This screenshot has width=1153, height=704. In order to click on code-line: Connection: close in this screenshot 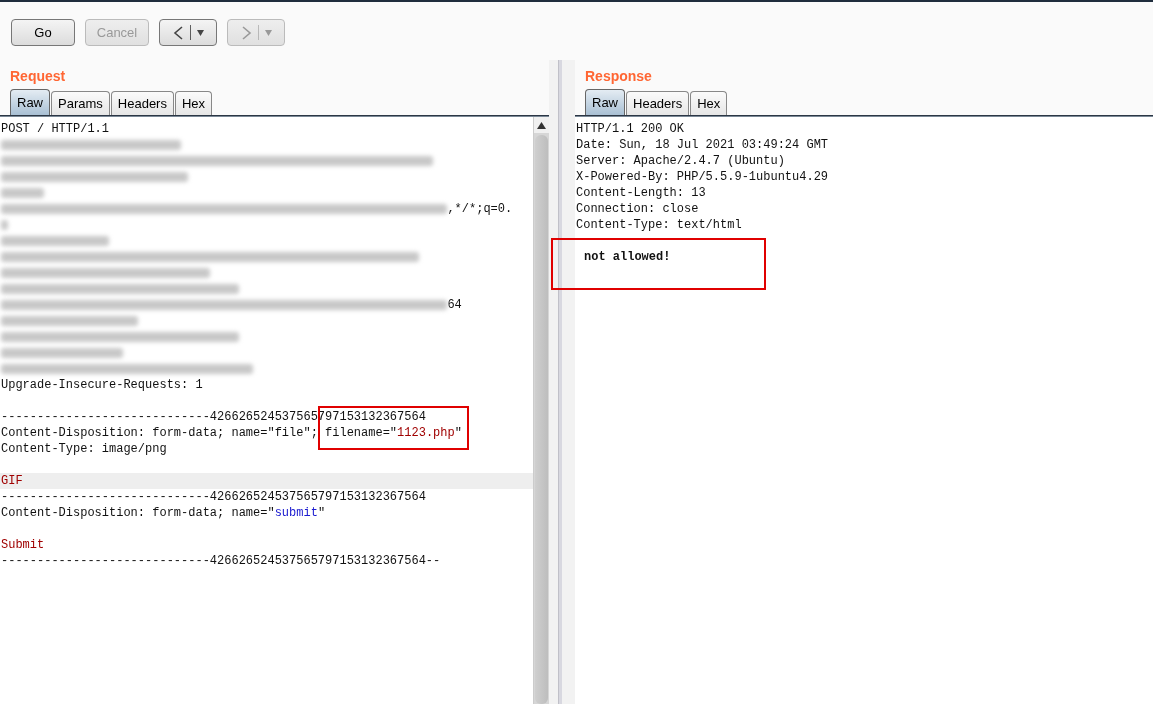, I will do `click(637, 209)`.